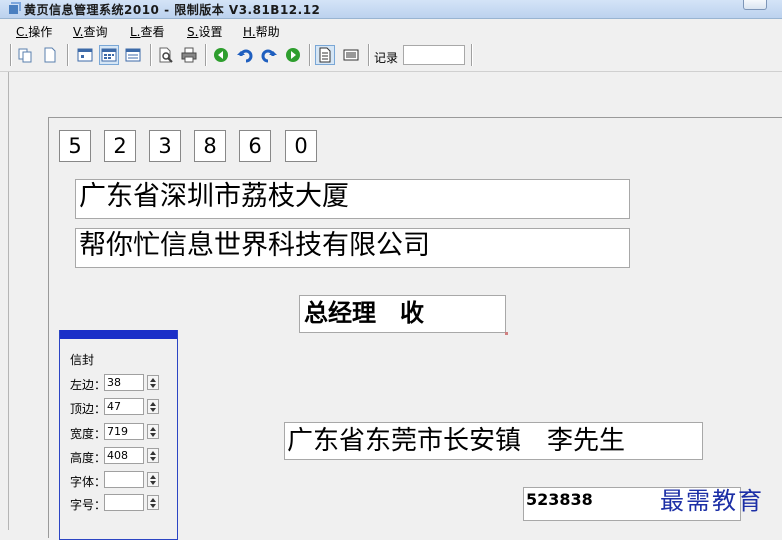  What do you see at coordinates (712, 501) in the screenshot?
I see `watermark-logo: 最需教育` at bounding box center [712, 501].